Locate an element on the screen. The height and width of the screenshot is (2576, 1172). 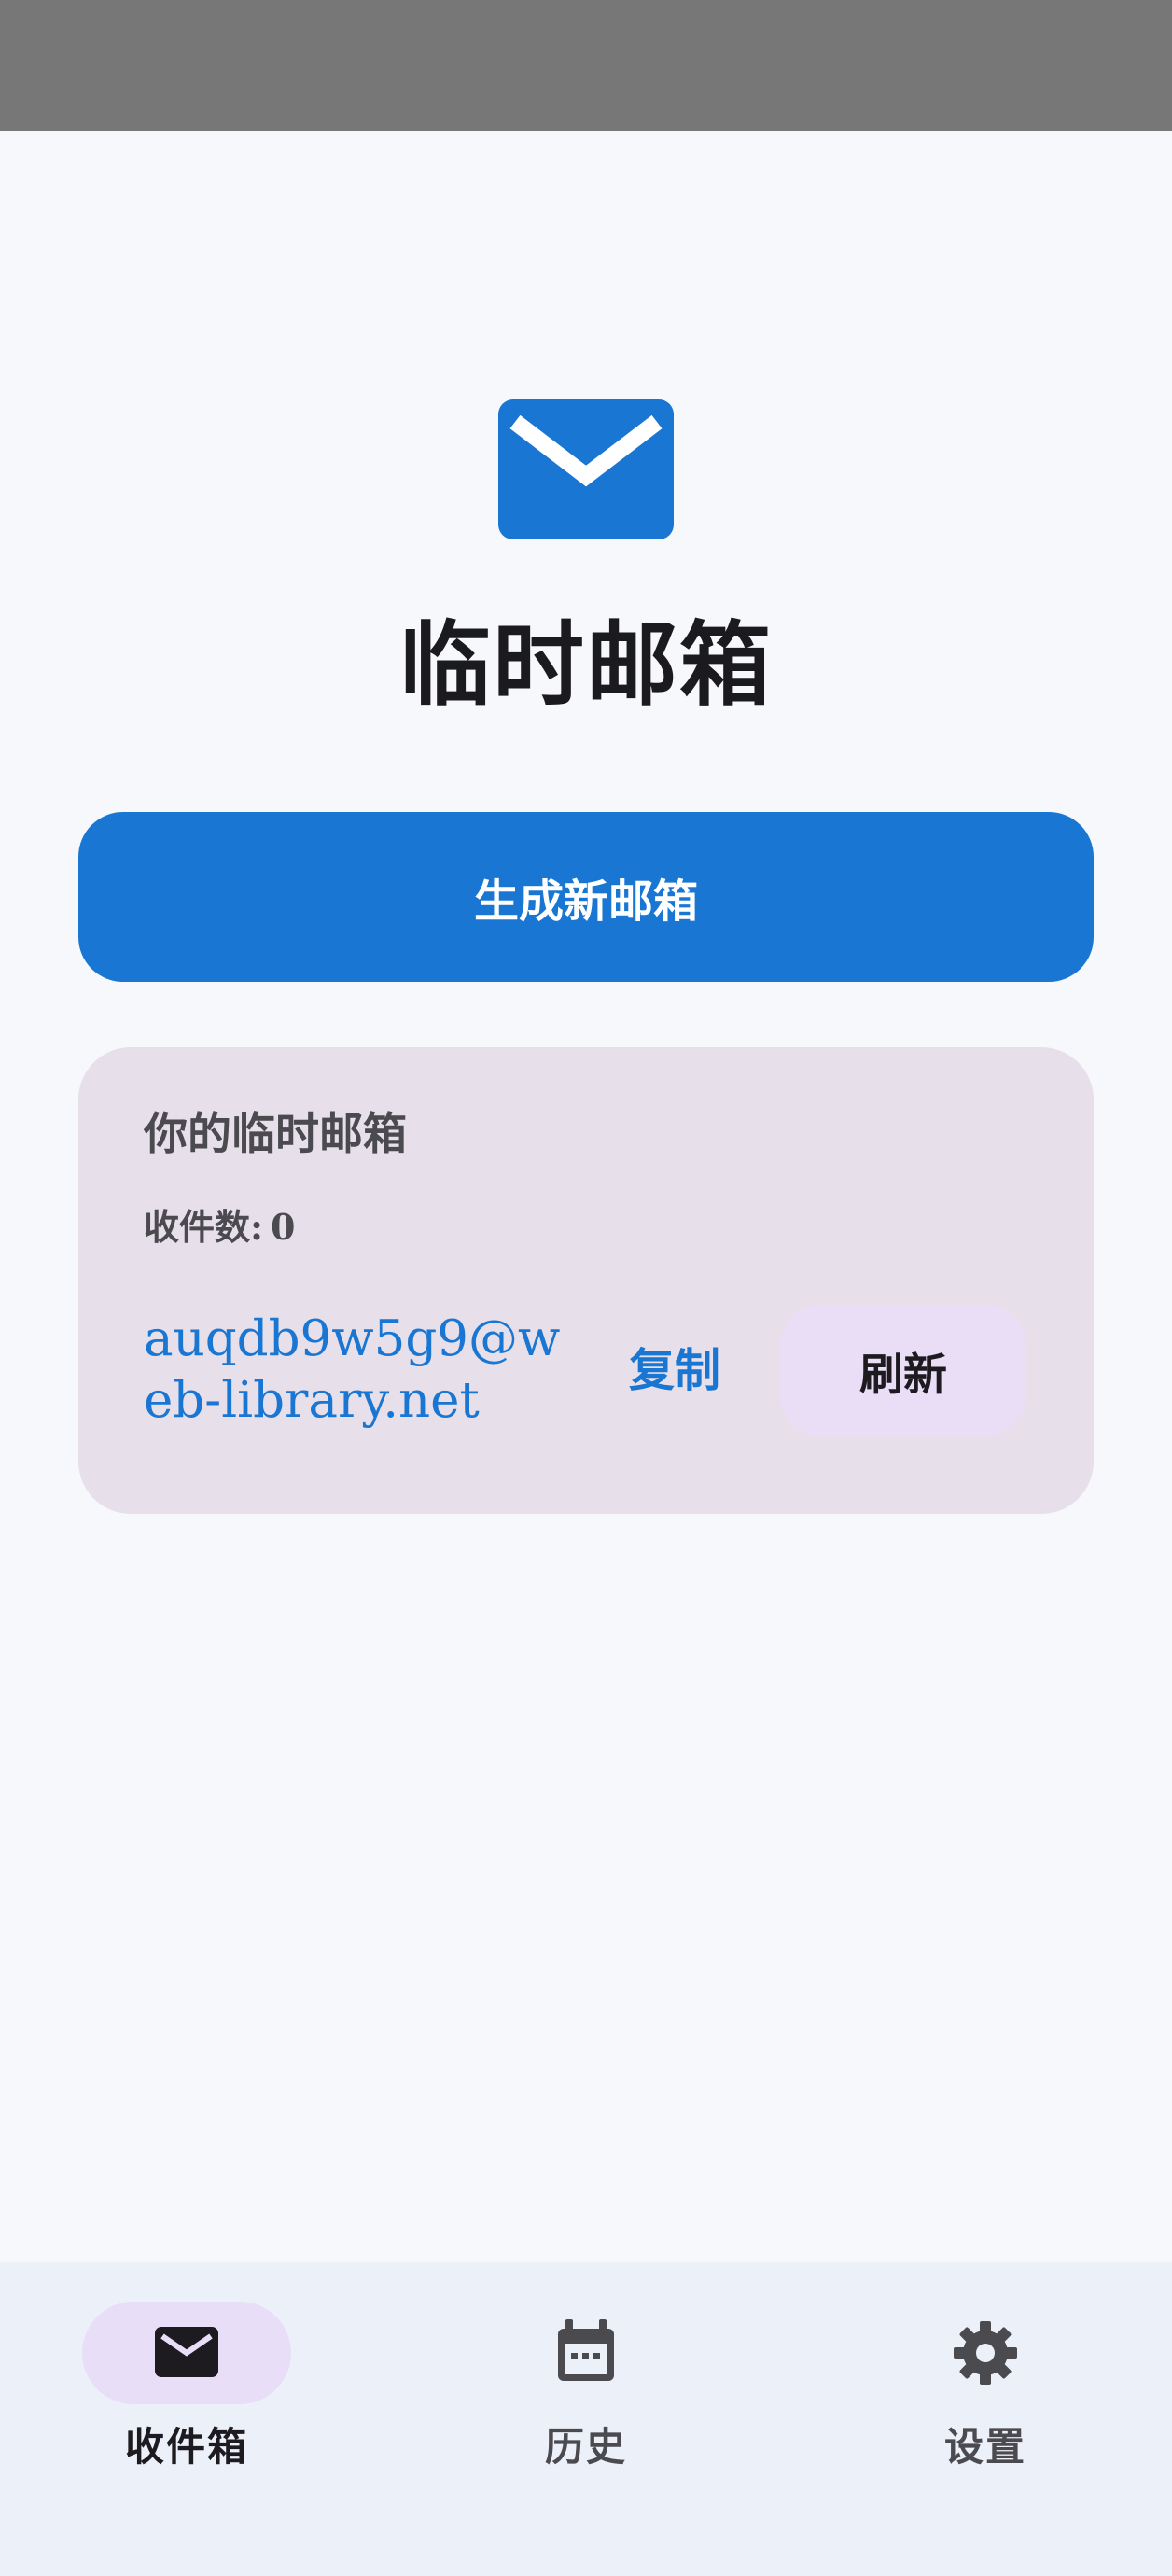
nav-label-settings: 设置 is located at coordinates (985, 2447).